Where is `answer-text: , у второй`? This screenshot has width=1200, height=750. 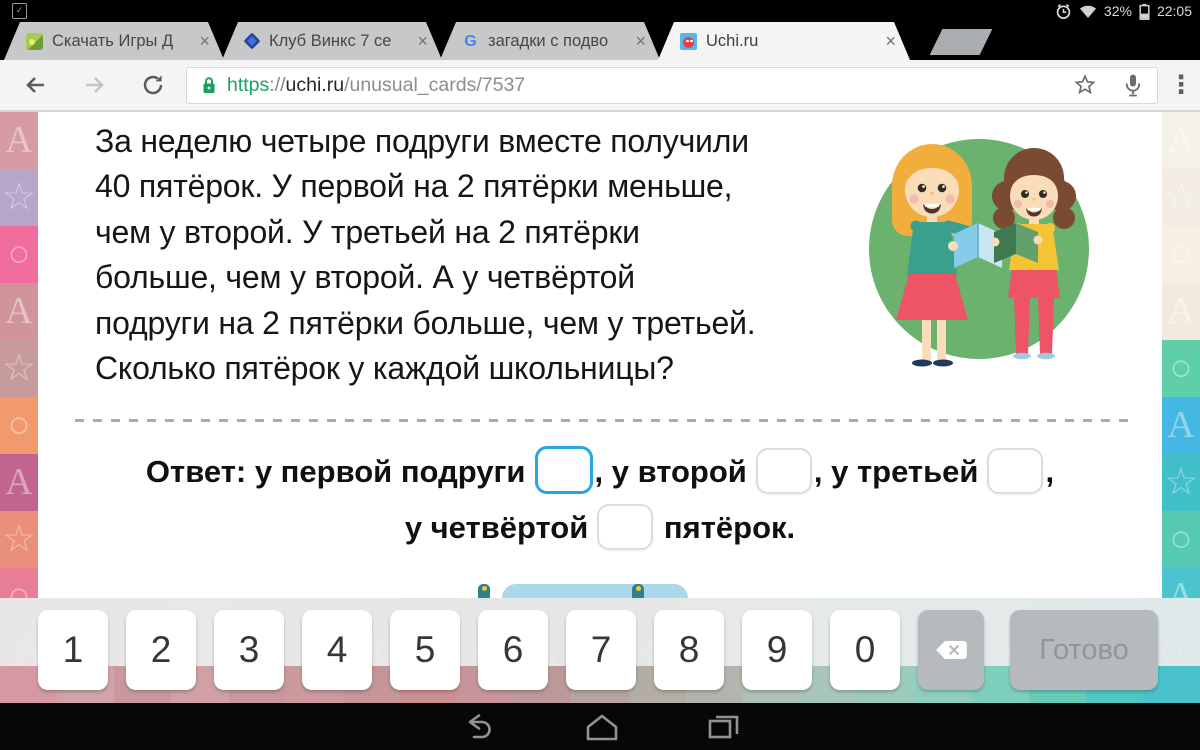 answer-text: , у второй is located at coordinates (670, 471).